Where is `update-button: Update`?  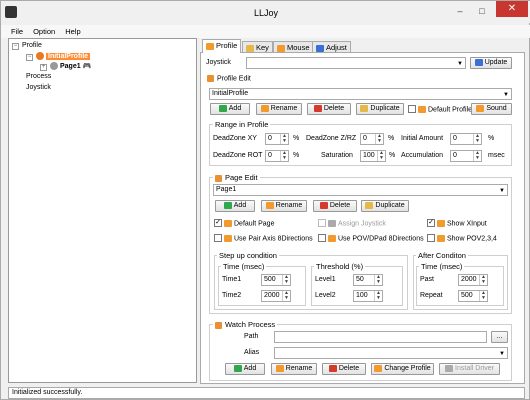 update-button: Update is located at coordinates (491, 63).